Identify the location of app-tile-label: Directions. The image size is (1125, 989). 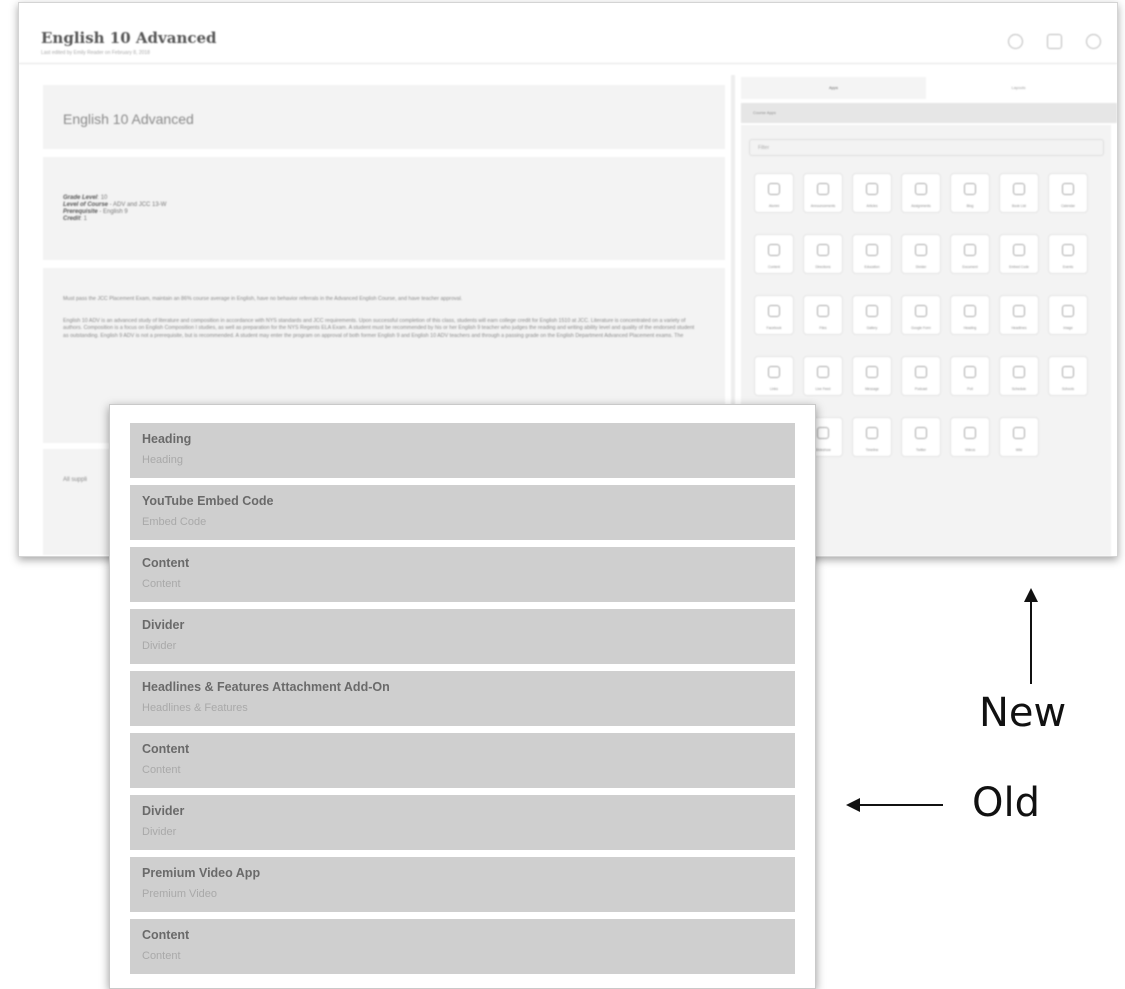
(823, 267).